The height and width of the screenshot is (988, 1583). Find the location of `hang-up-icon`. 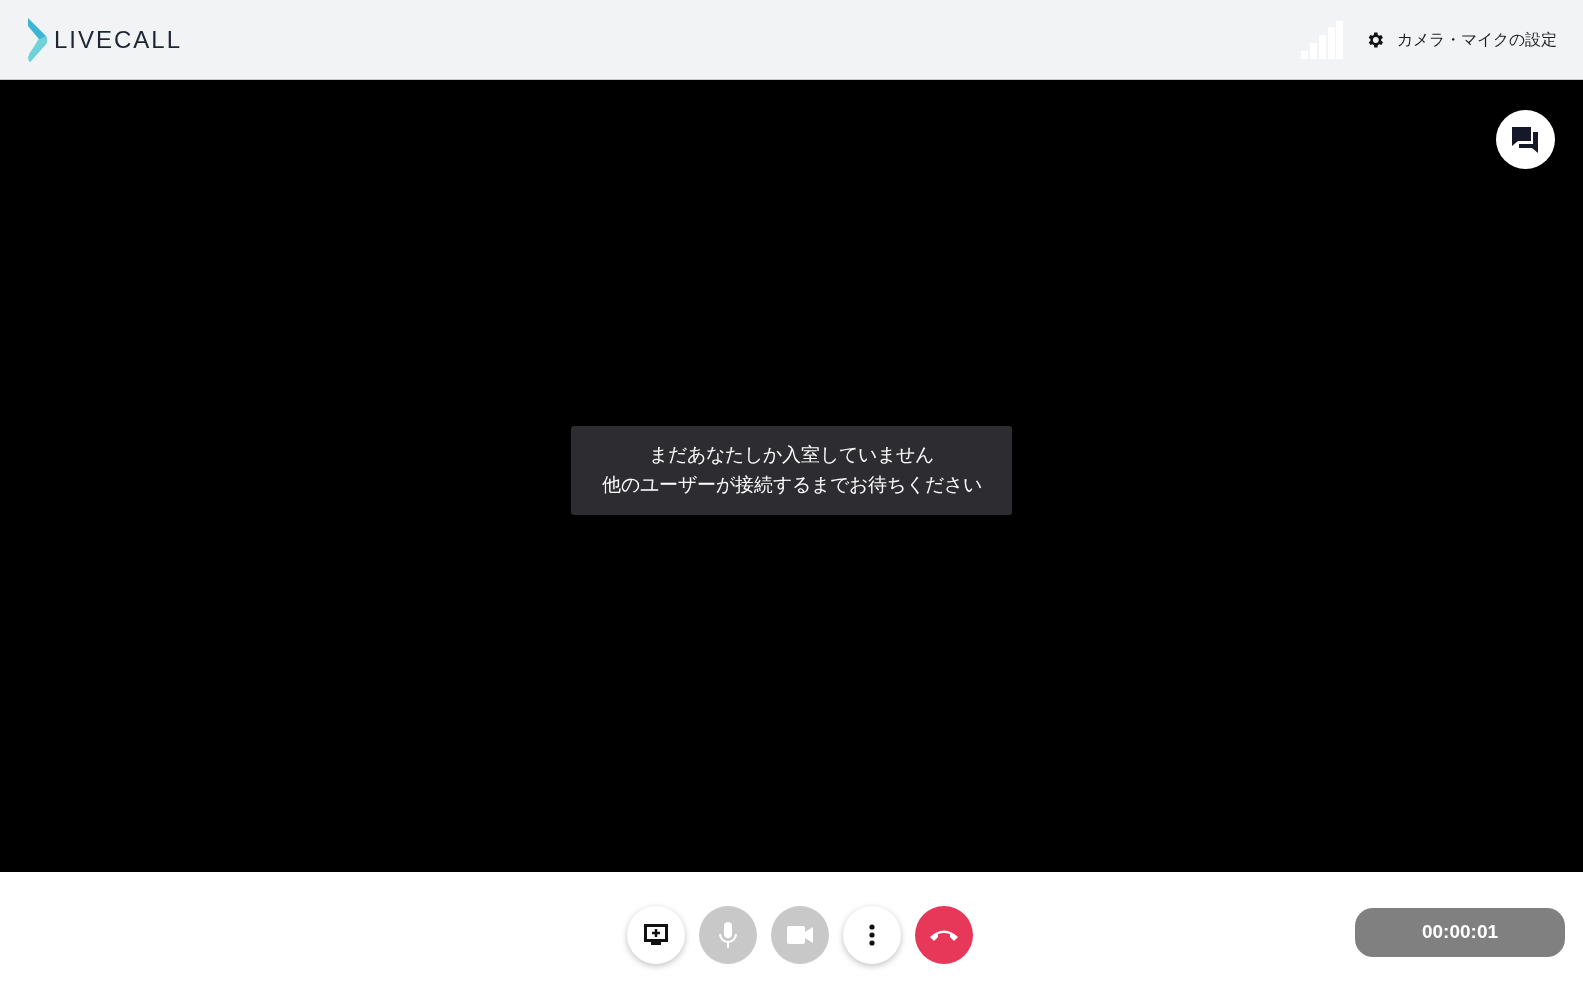

hang-up-icon is located at coordinates (943, 935).